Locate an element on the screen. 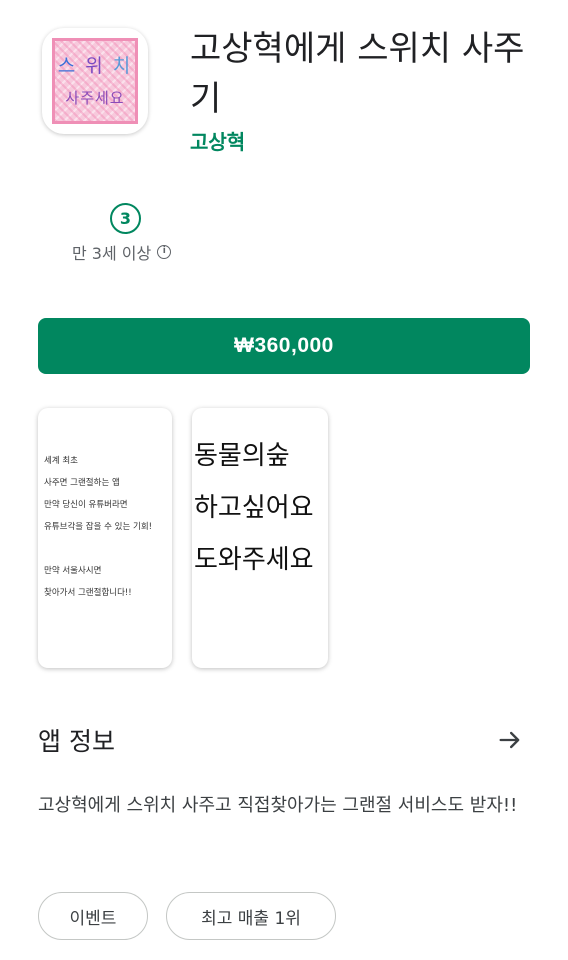 The image size is (568, 960). app-icon-art: 스 위 치 사주세요 is located at coordinates (95, 81).